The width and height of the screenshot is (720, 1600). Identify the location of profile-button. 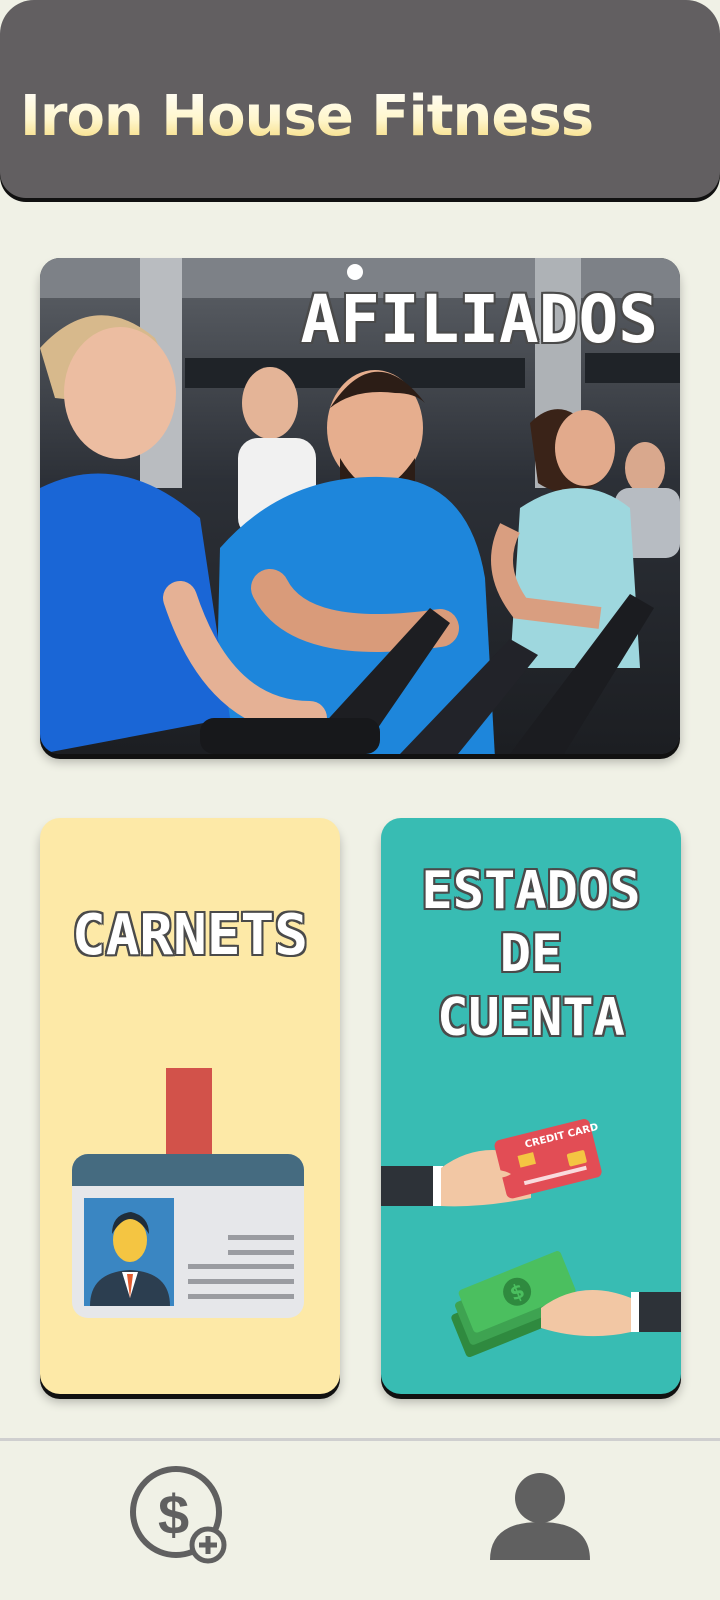
(540, 1516).